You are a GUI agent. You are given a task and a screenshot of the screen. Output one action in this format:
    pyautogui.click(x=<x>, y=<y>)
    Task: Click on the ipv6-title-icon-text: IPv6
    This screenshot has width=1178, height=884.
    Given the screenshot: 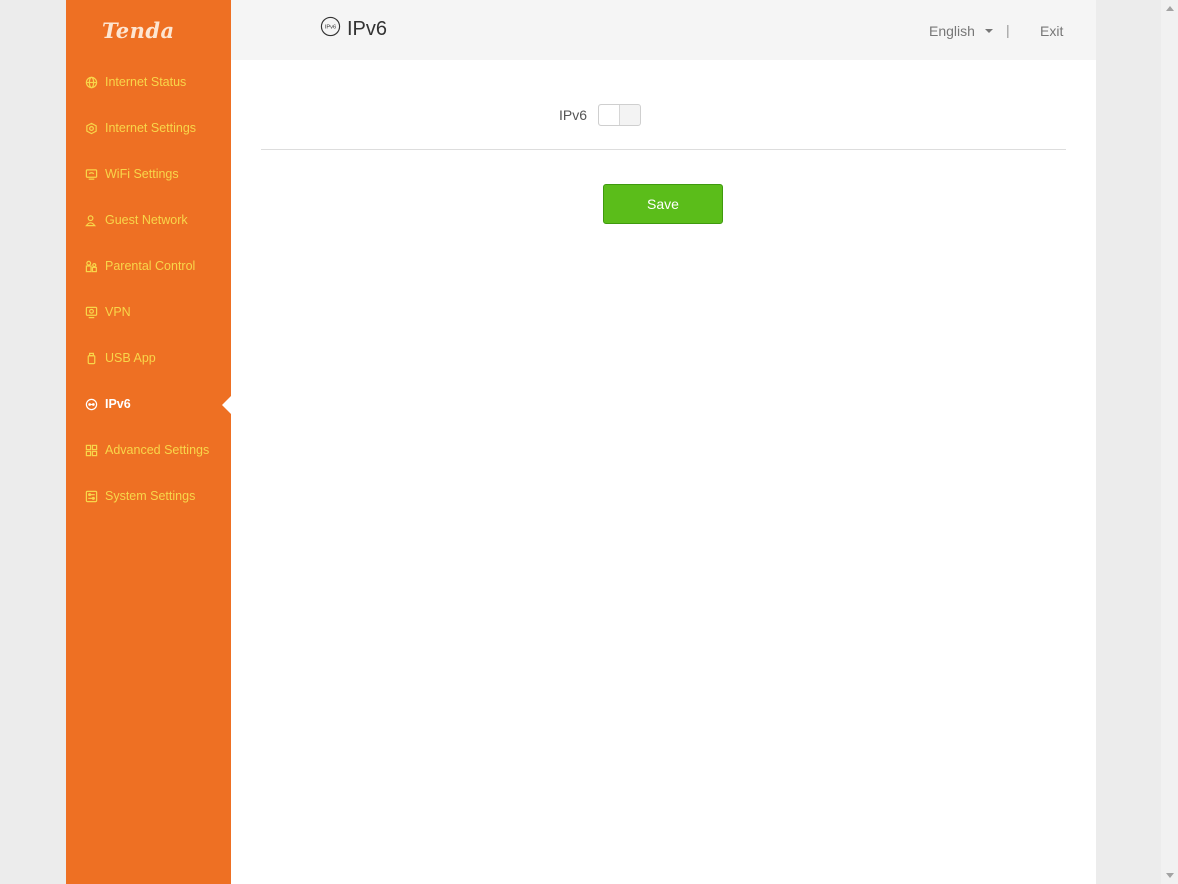 What is the action you would take?
    pyautogui.click(x=330, y=27)
    